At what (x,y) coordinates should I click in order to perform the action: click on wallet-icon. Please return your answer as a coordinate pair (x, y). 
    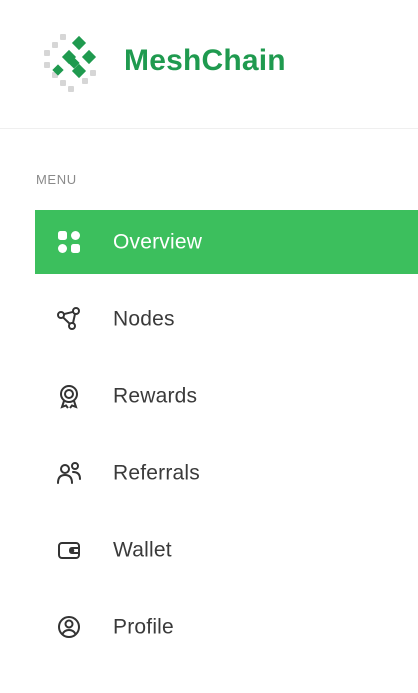
    Looking at the image, I should click on (69, 550).